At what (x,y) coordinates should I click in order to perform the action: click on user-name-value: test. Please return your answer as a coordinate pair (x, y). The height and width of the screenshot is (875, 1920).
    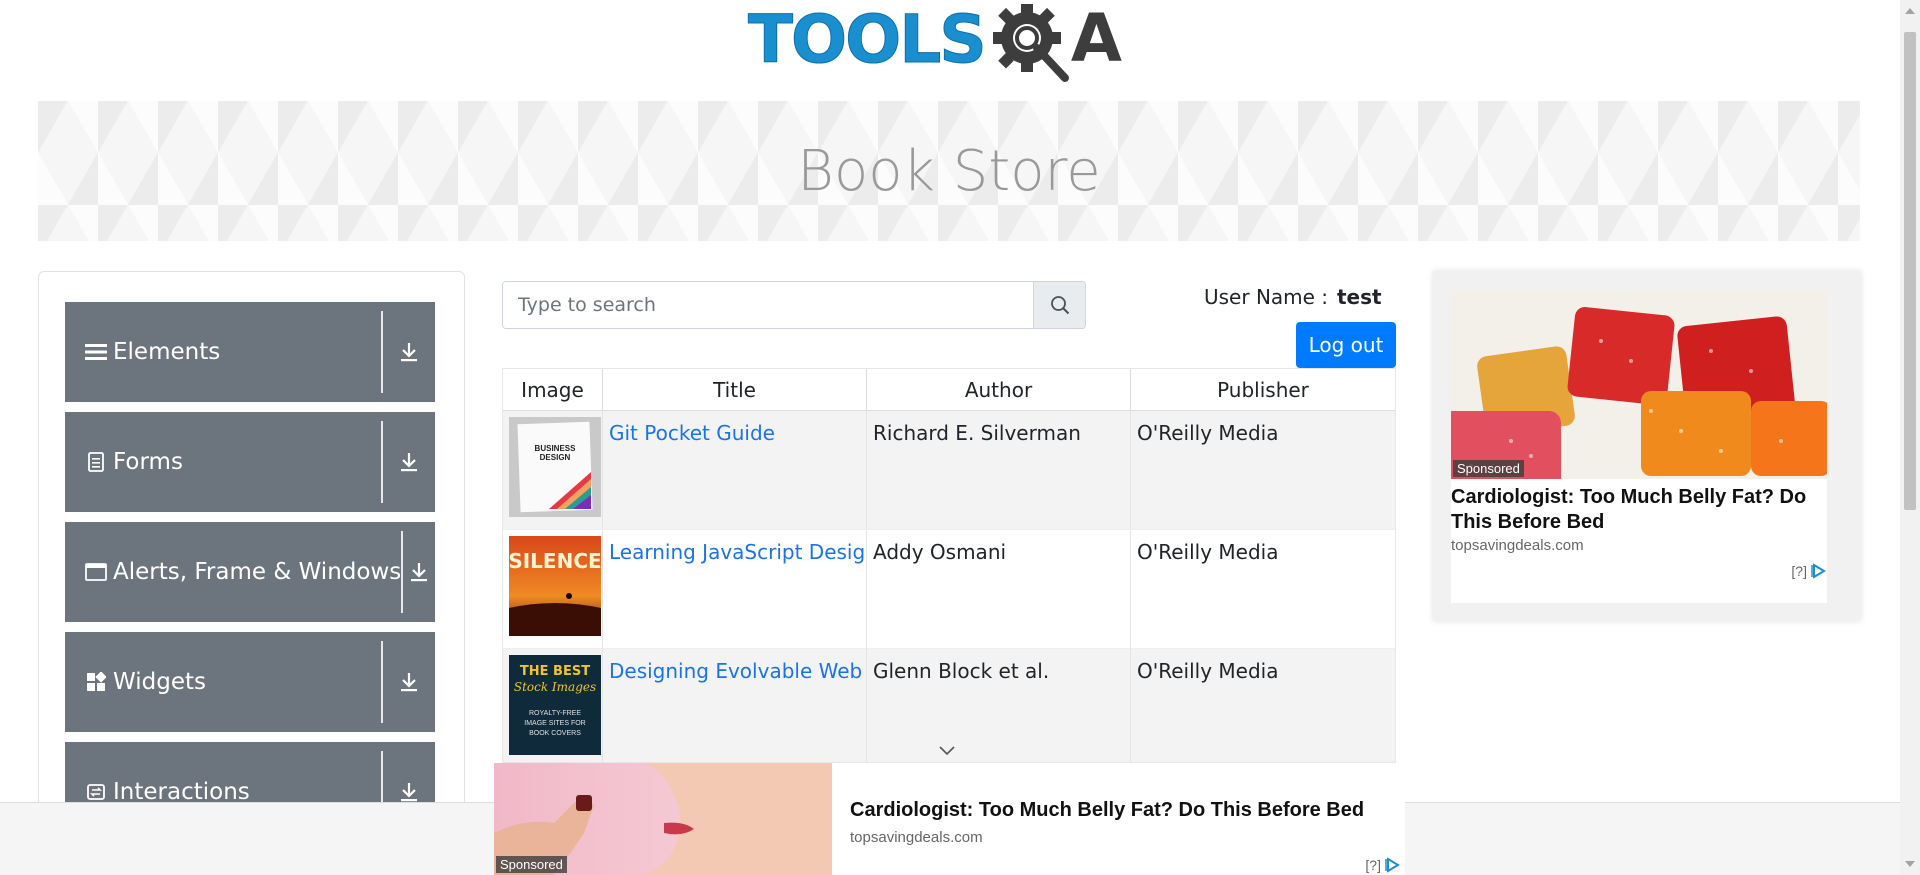
    Looking at the image, I should click on (1359, 297).